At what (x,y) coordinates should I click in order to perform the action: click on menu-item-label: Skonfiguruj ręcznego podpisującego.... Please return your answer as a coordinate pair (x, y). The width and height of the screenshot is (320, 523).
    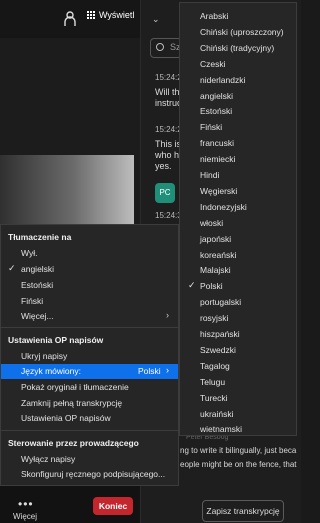
    Looking at the image, I should click on (93, 474).